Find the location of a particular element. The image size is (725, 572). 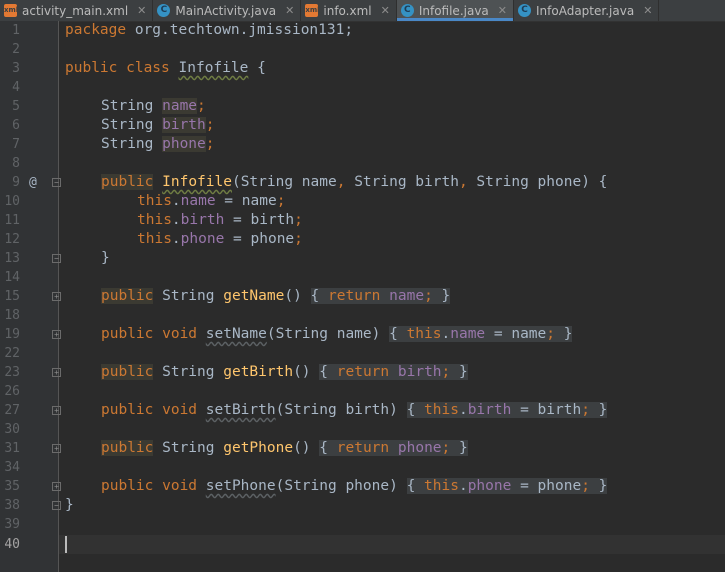

tab-infofile-java: C Infofile.java ✕ is located at coordinates (455, 10).